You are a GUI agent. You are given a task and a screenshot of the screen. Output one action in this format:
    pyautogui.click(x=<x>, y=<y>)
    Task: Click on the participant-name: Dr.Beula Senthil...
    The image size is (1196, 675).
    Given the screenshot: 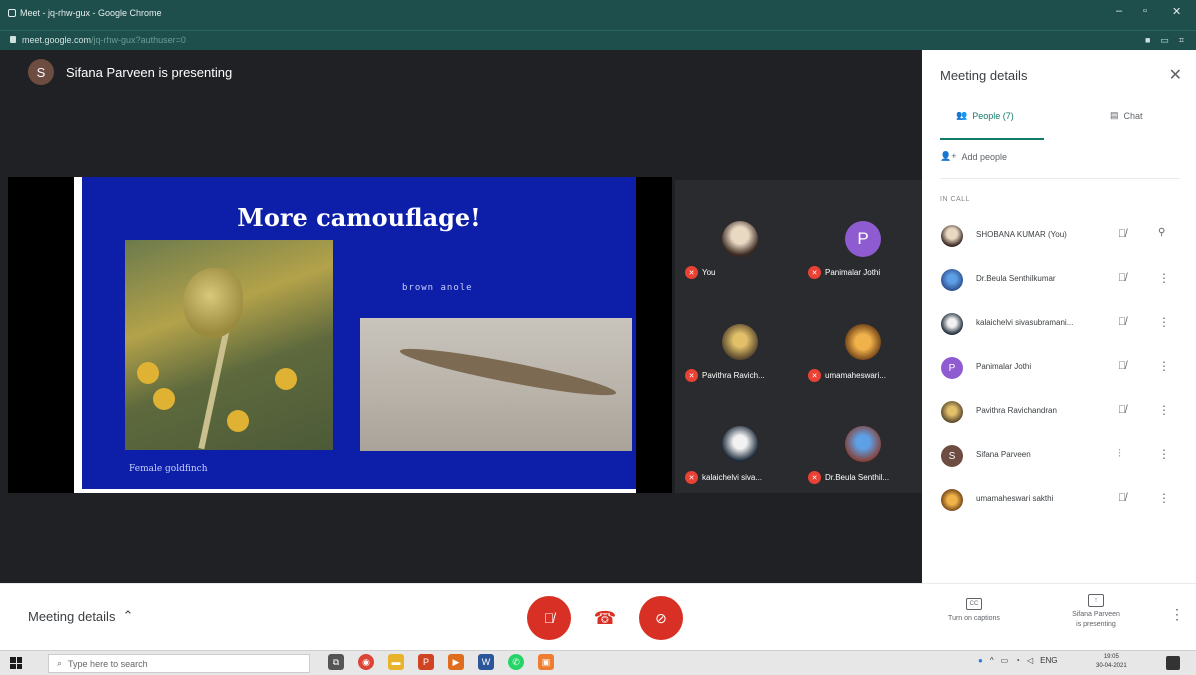 What is the action you would take?
    pyautogui.click(x=857, y=477)
    